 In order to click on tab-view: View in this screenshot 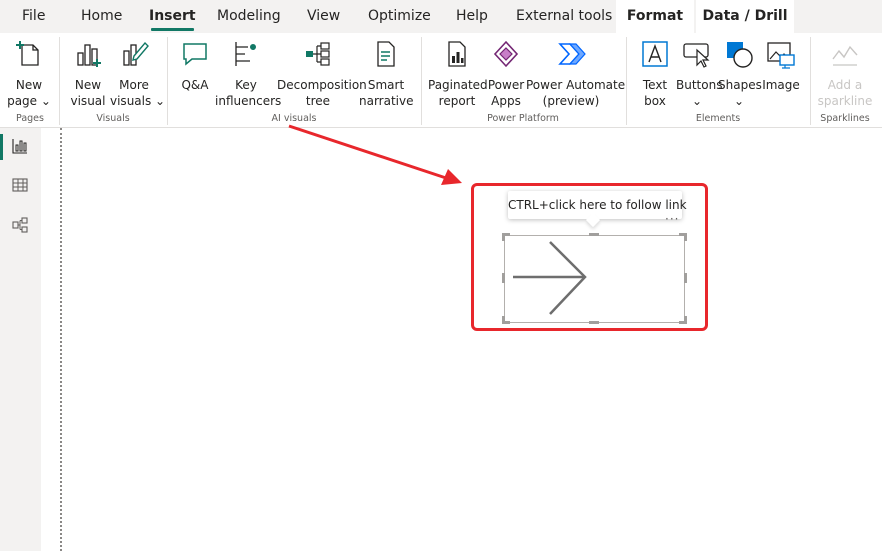, I will do `click(323, 16)`.